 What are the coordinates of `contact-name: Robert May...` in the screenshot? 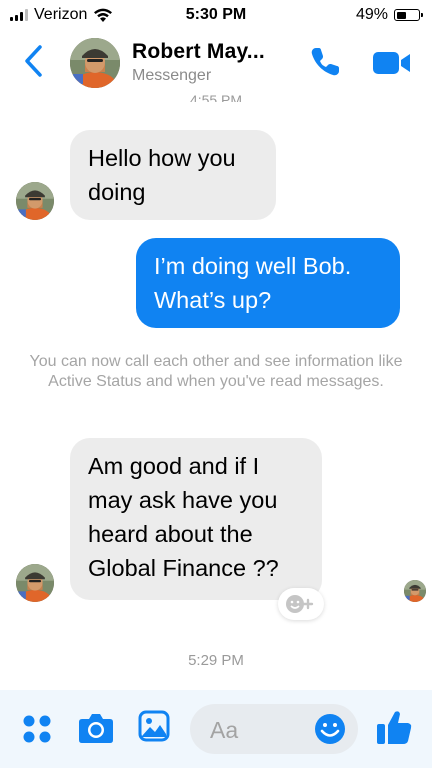 It's located at (198, 52).